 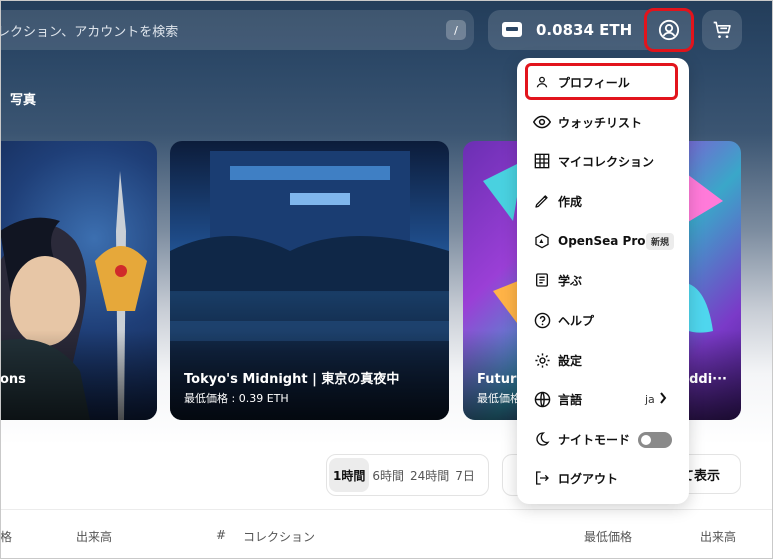 I want to click on cart-button, so click(x=722, y=30).